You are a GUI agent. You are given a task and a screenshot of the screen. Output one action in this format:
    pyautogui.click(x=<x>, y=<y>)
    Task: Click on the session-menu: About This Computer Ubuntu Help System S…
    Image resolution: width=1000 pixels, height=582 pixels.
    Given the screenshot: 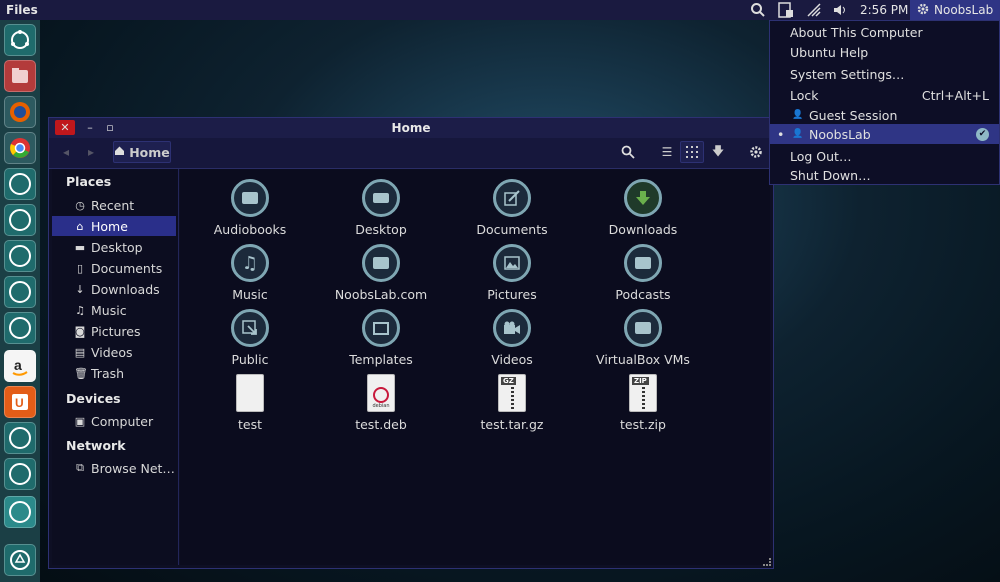 What is the action you would take?
    pyautogui.click(x=884, y=102)
    